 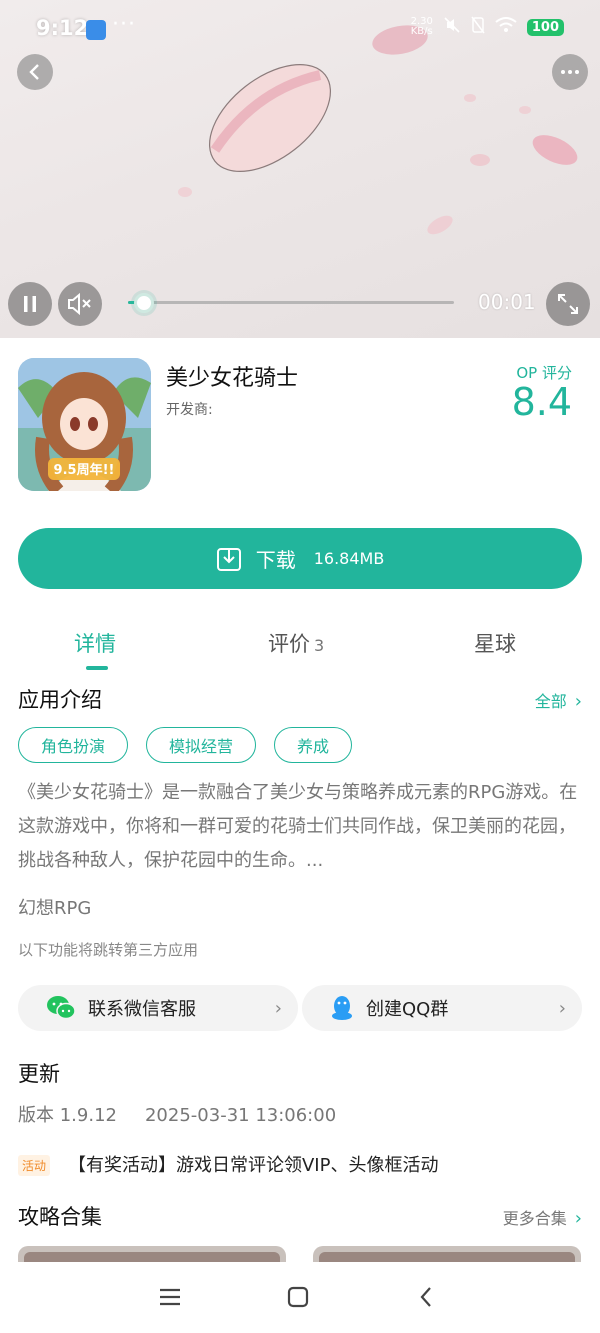 I want to click on wechat-service-button: 联系微信客服 ›, so click(x=158, y=1008).